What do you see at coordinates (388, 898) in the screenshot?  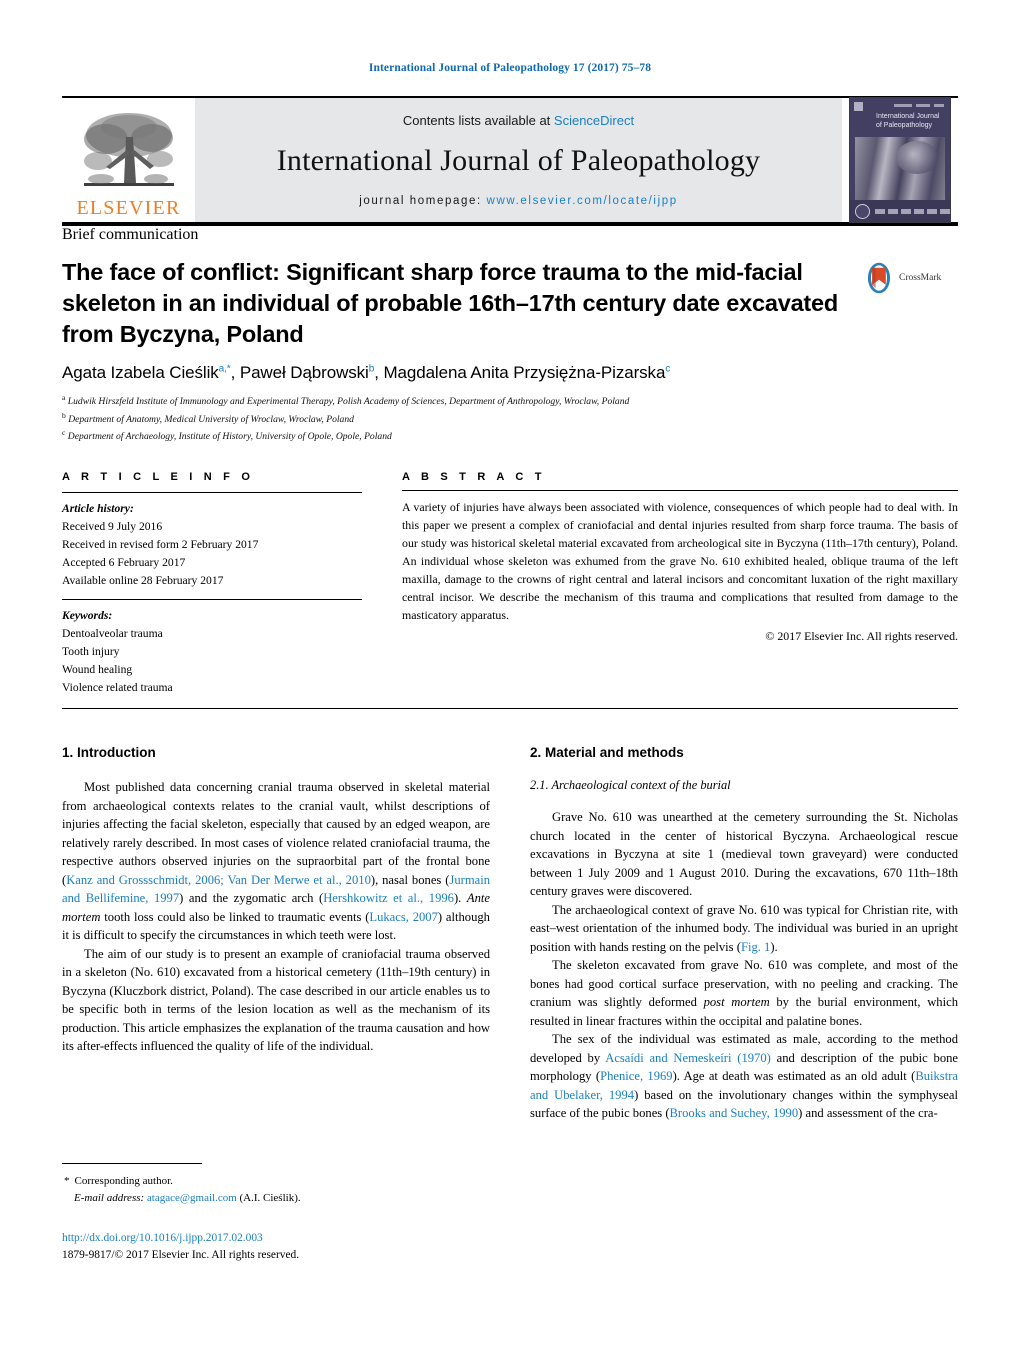 I see `citation-link: Hershkowitz et al., 1996` at bounding box center [388, 898].